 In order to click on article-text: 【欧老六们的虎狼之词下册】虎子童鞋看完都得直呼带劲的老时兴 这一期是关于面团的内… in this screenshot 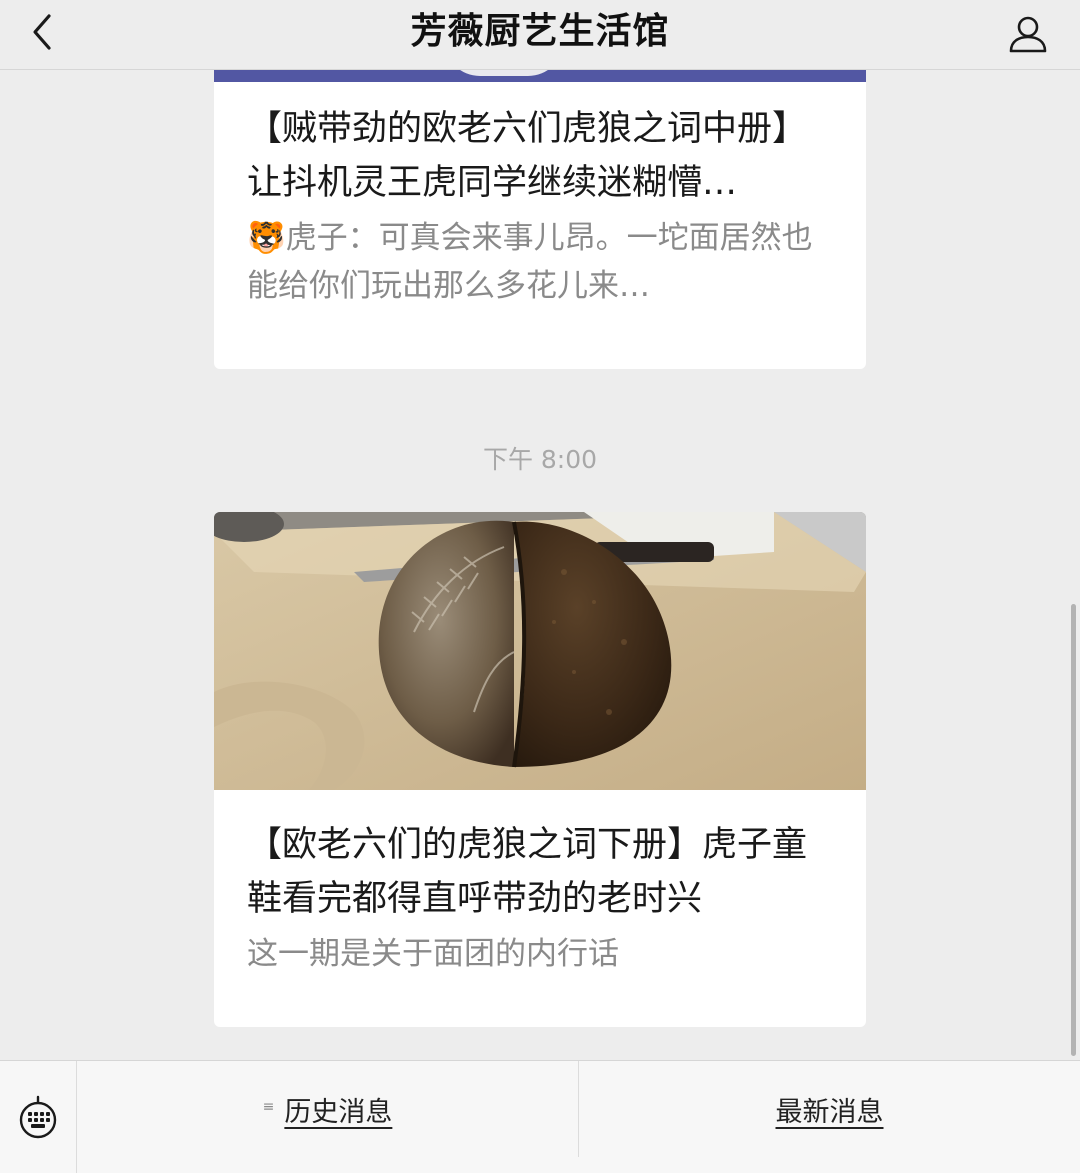, I will do `click(540, 898)`.